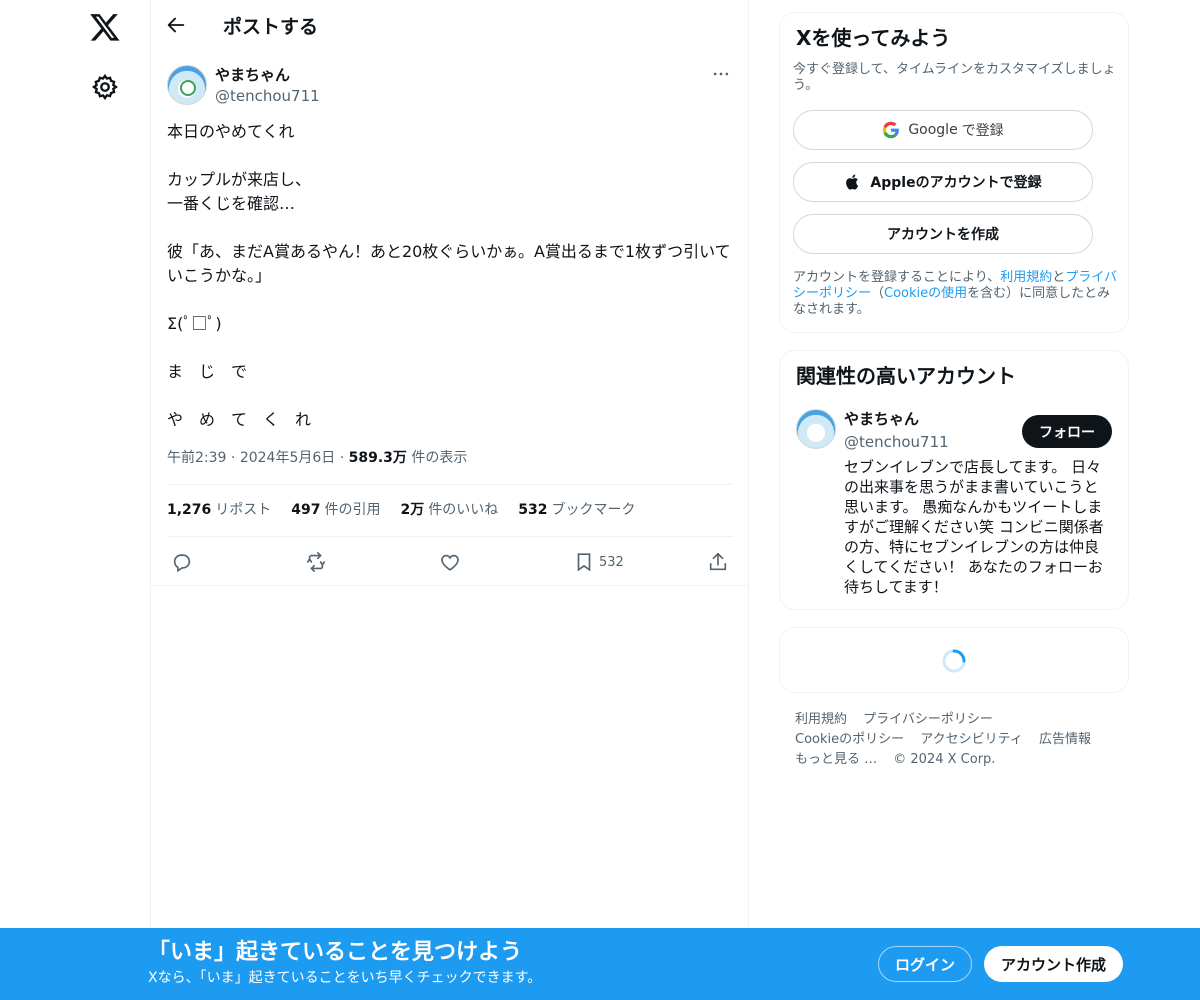  Describe the element at coordinates (925, 293) in the screenshot. I see `cookie-link: Cookieの使用` at that location.